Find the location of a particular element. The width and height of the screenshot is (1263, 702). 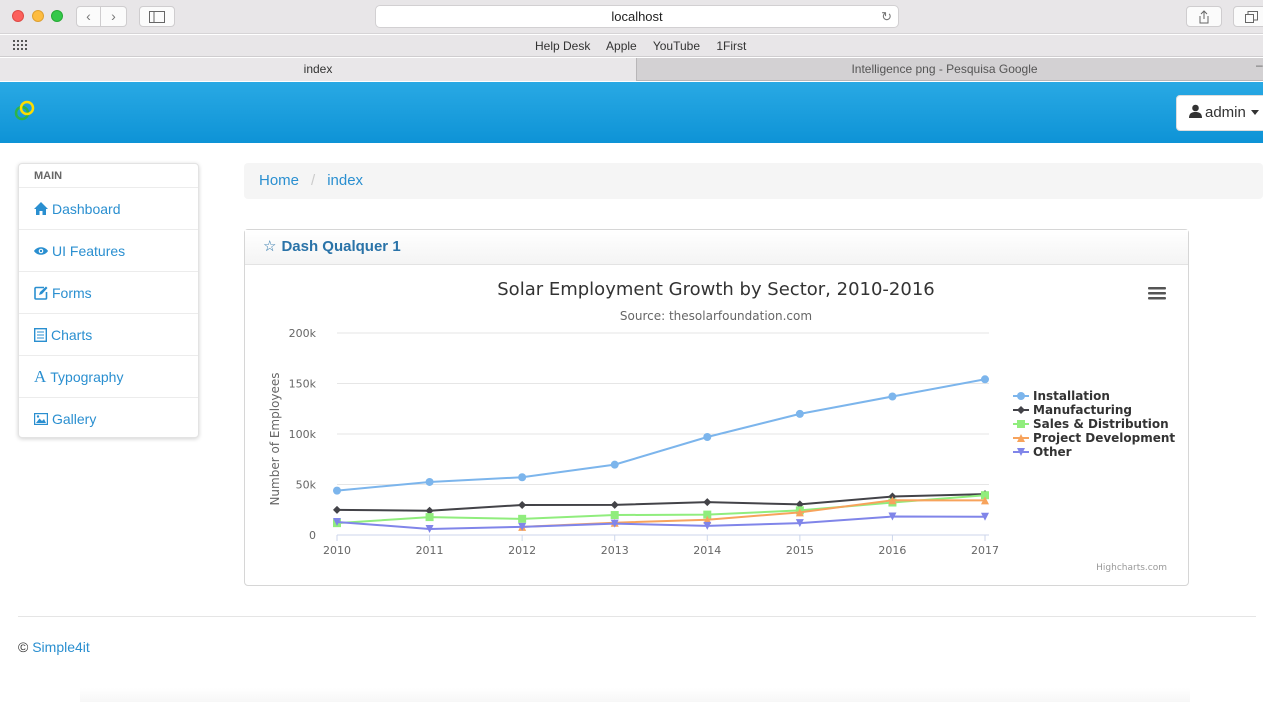

user-menu-button: admin is located at coordinates (1219, 113).